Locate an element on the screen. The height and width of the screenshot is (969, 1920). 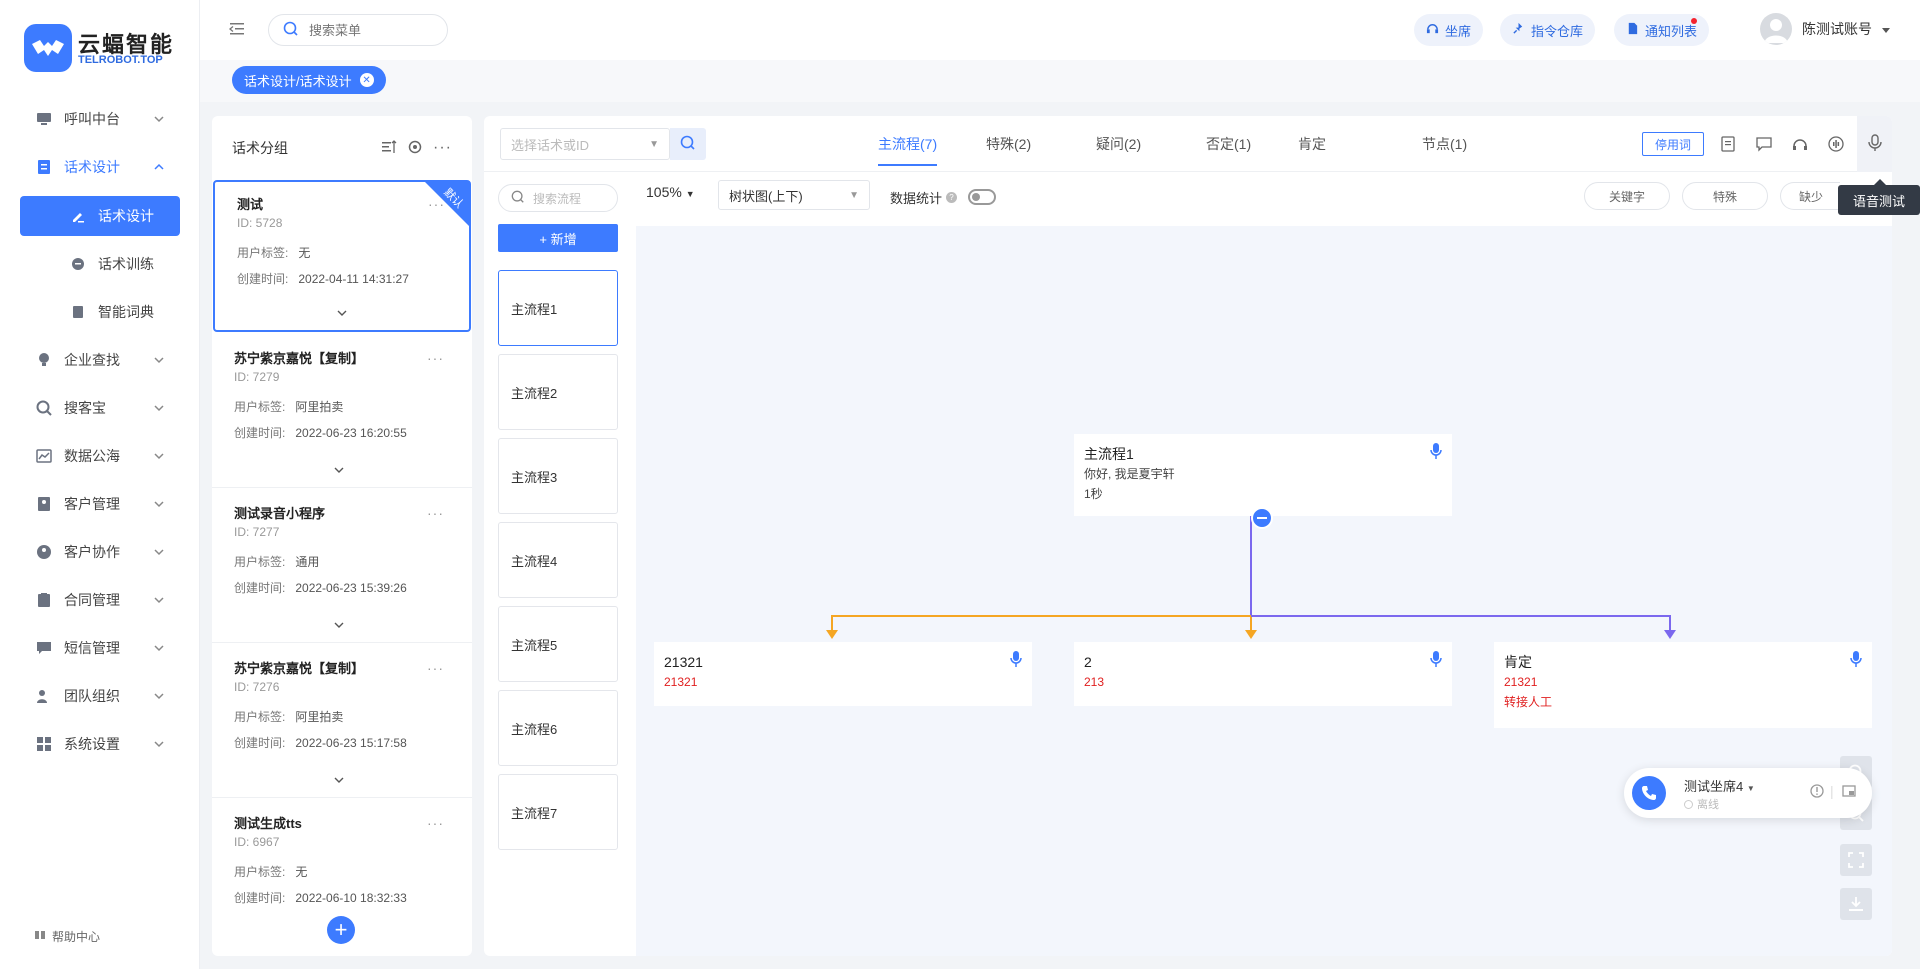
window-icon is located at coordinates (1849, 792).